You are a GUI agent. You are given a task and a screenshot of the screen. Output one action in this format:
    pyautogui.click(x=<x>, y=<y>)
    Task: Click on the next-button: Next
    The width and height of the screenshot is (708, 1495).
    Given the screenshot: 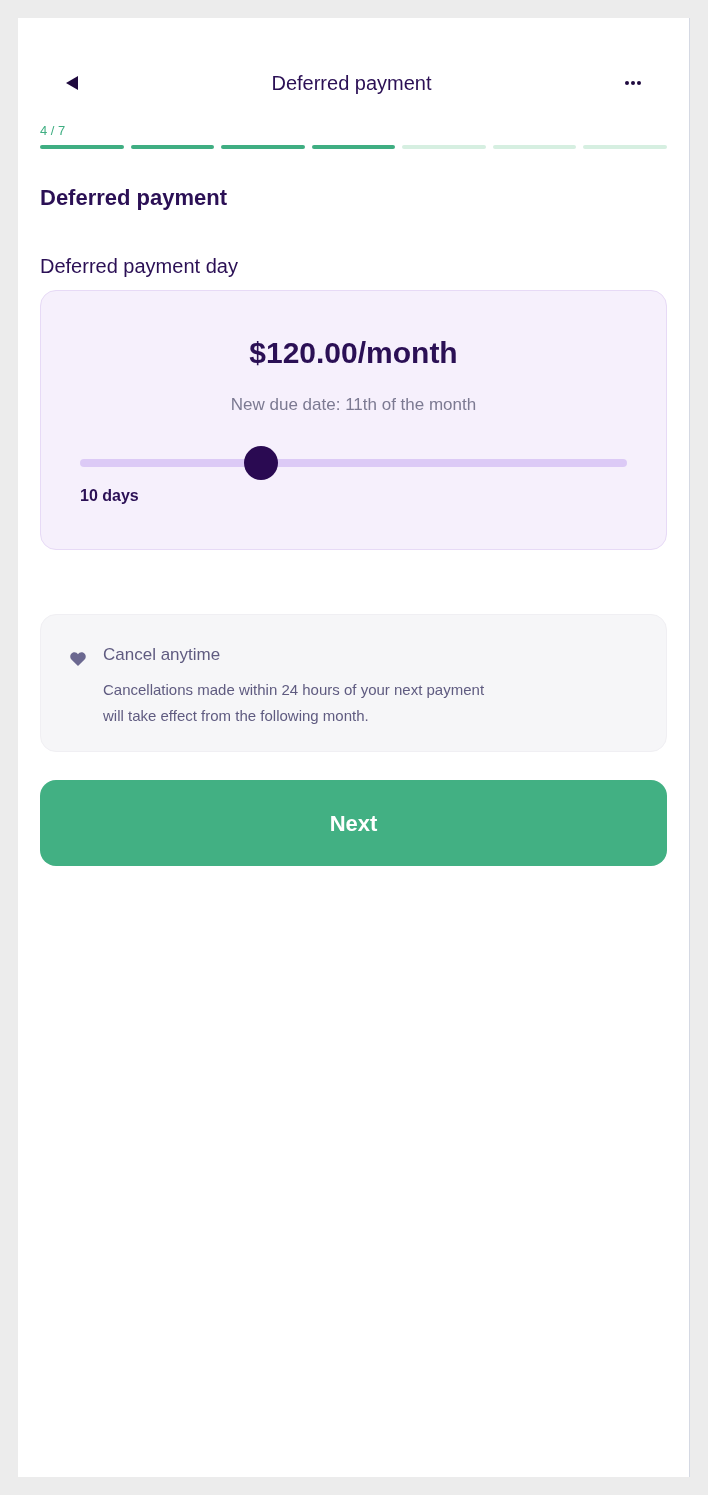 What is the action you would take?
    pyautogui.click(x=353, y=823)
    